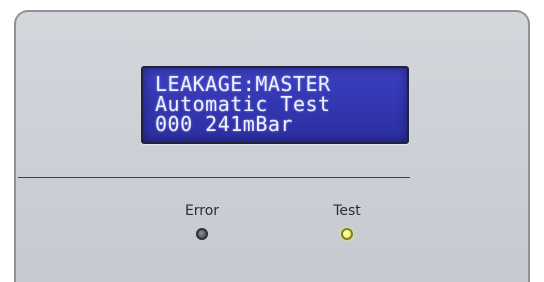 This screenshot has width=544, height=282. What do you see at coordinates (347, 211) in the screenshot?
I see `test-label: Test` at bounding box center [347, 211].